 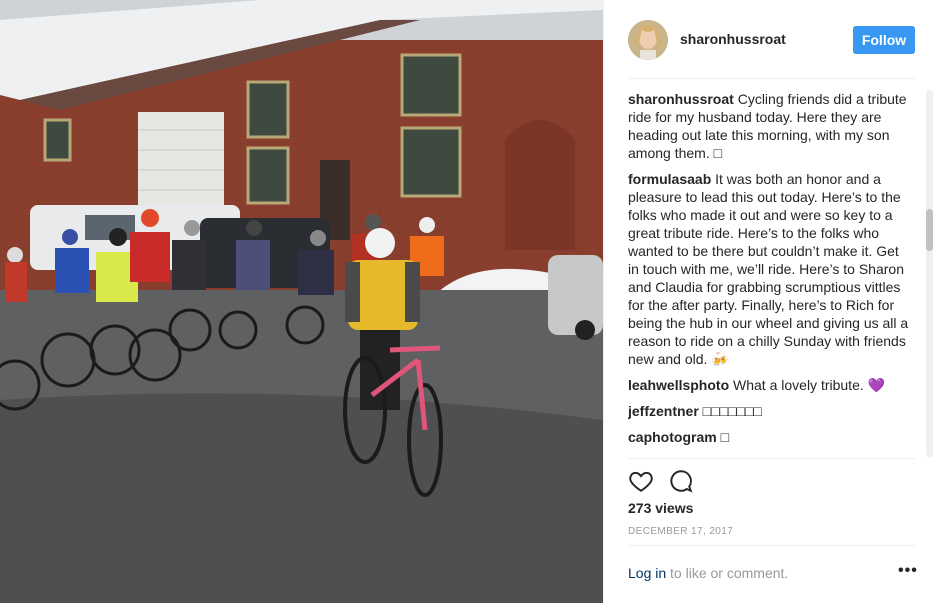 I want to click on comment-username: sharonhussroat, so click(x=681, y=99).